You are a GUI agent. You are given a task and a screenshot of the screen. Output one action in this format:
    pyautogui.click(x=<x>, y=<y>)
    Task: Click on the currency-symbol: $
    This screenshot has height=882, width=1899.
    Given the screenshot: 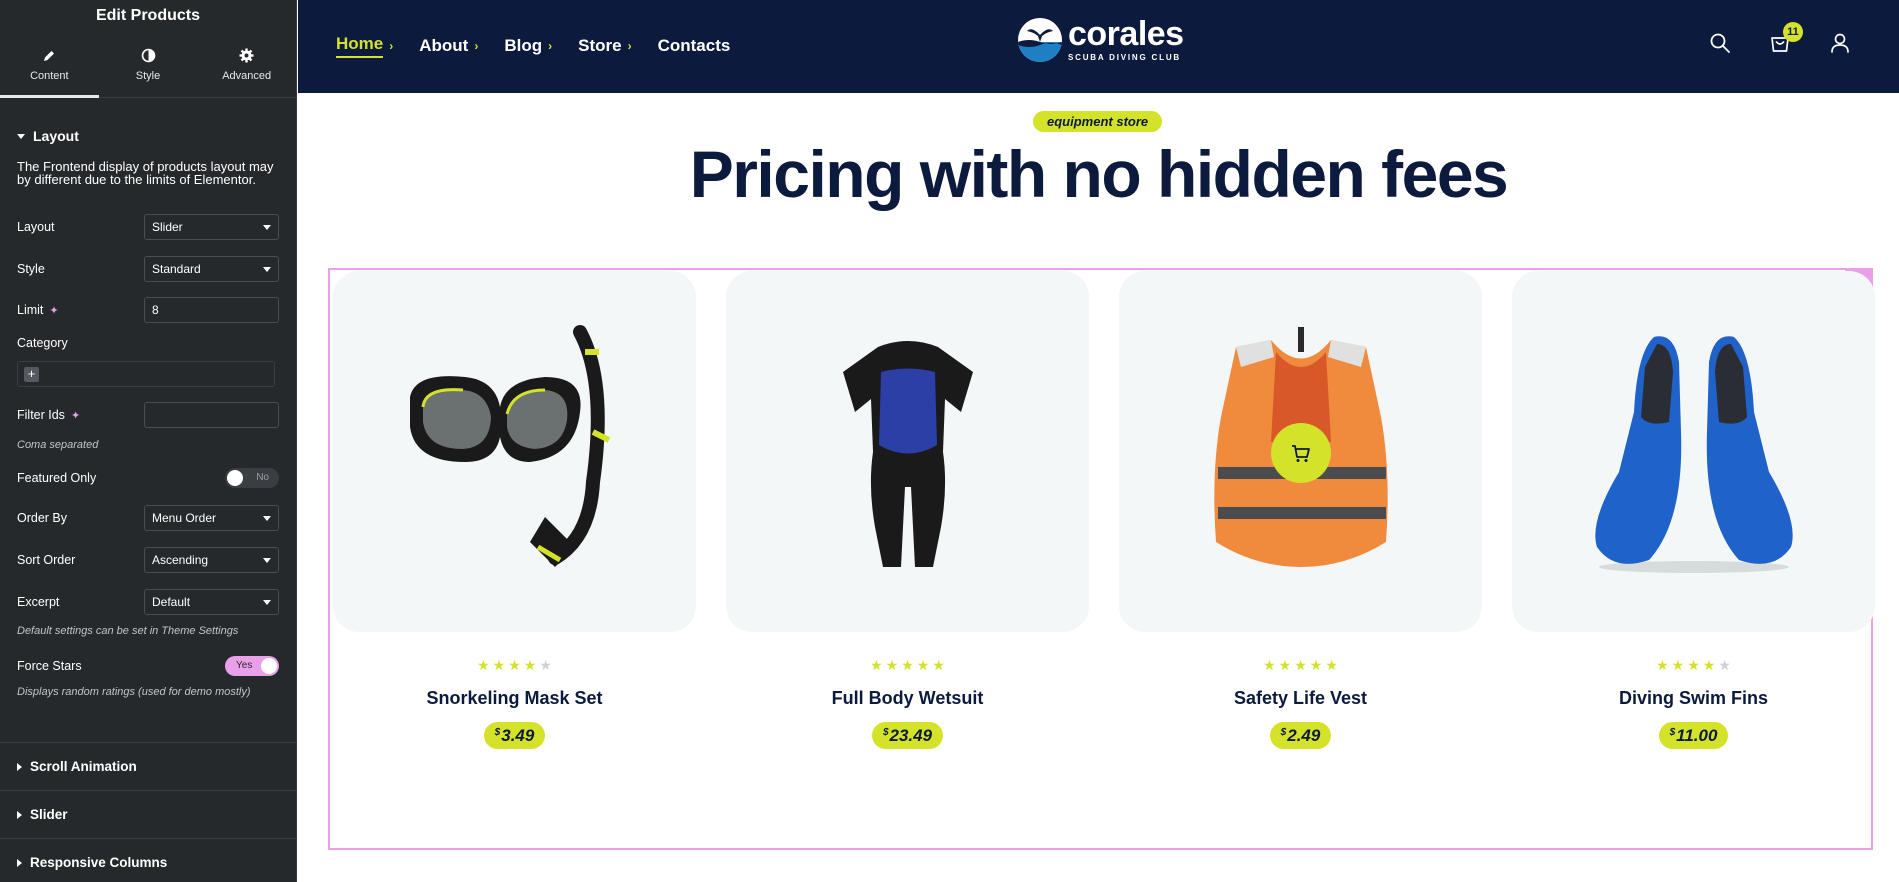 What is the action you would take?
    pyautogui.click(x=885, y=732)
    